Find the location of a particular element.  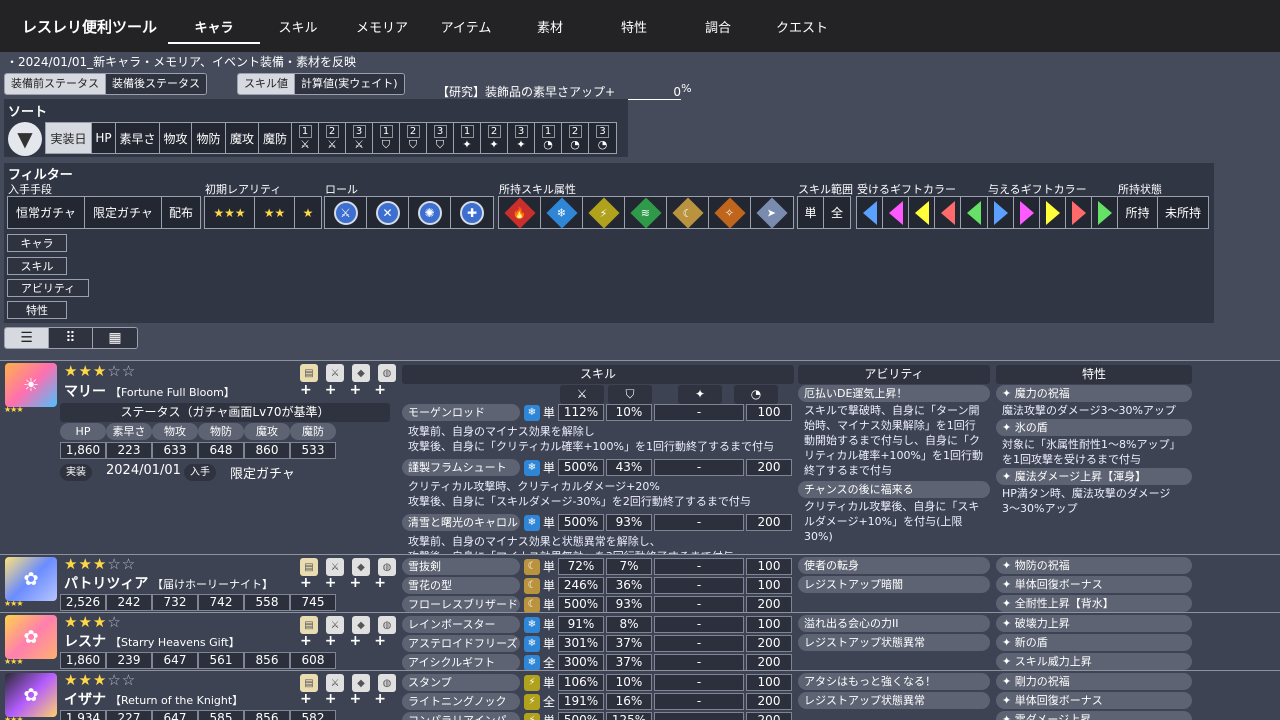

filter-fire: 🔥 is located at coordinates (520, 212).